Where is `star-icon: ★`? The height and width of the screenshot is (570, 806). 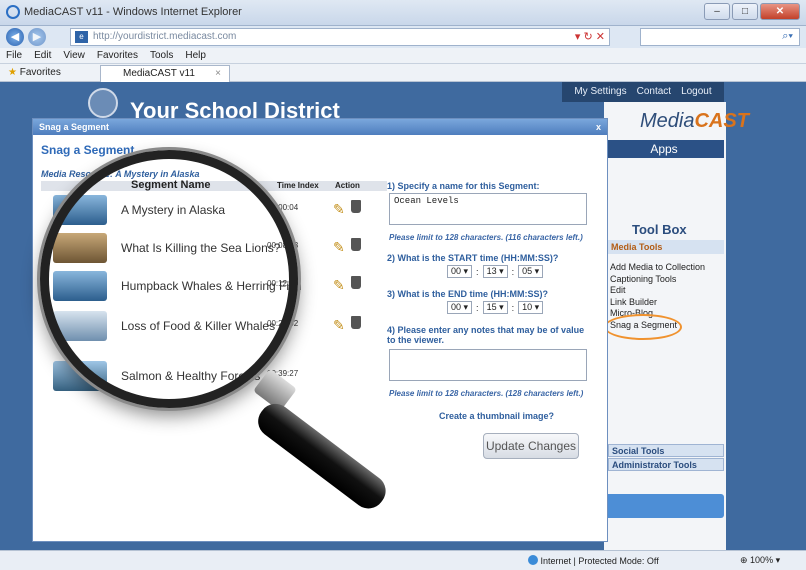
star-icon: ★ is located at coordinates (12, 72).